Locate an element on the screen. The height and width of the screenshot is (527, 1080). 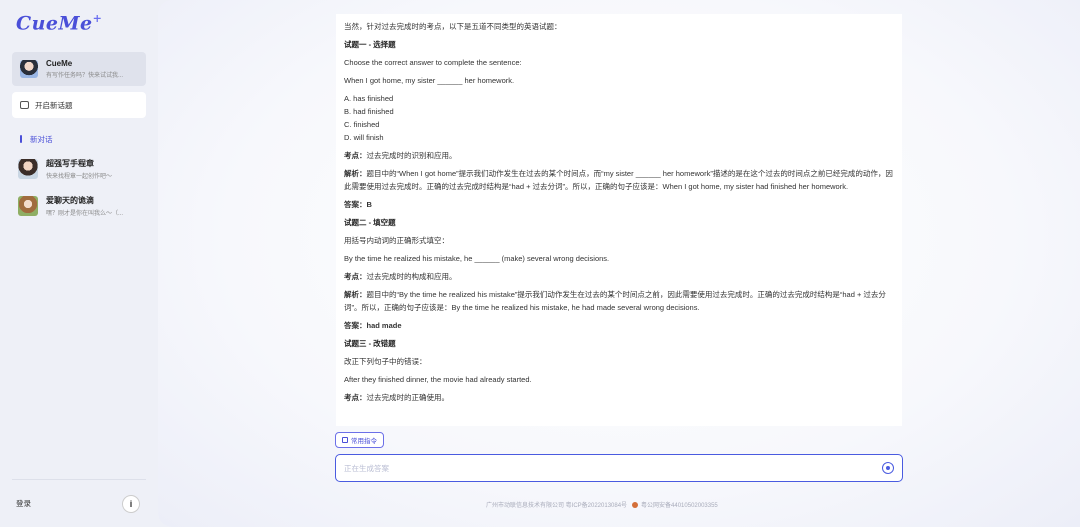
intro-text: 当然，针对过去完成时的考点，以下是五道不同类型的英语试题： is located at coordinates (453, 26).